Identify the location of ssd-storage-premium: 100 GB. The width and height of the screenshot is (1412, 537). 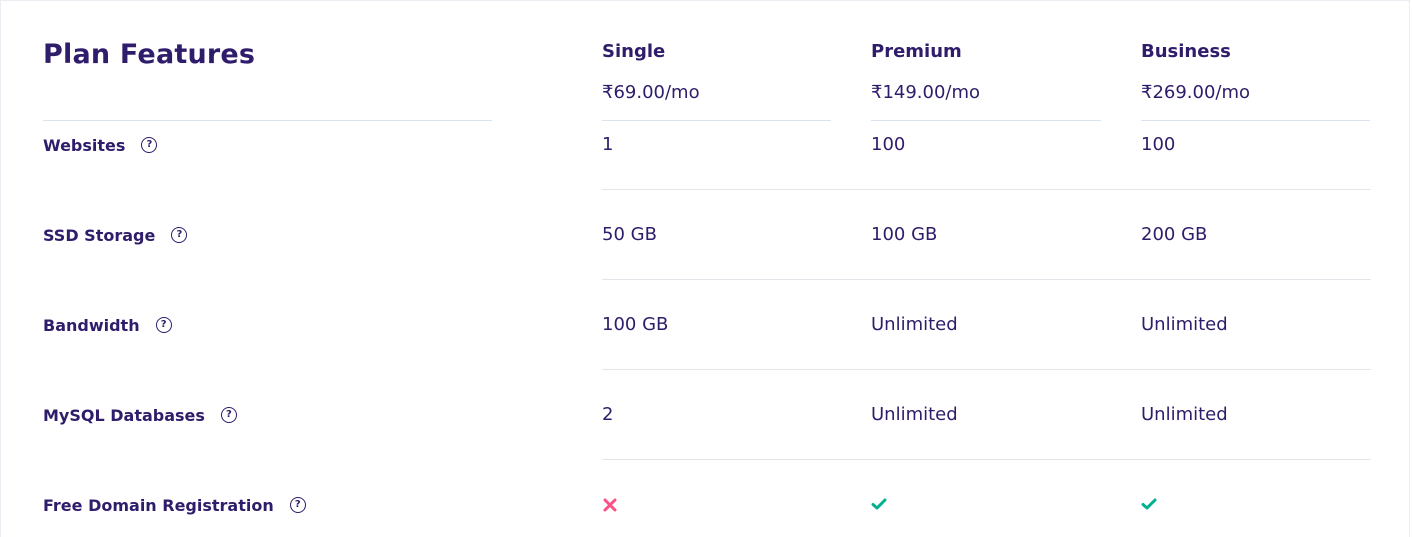
(904, 234).